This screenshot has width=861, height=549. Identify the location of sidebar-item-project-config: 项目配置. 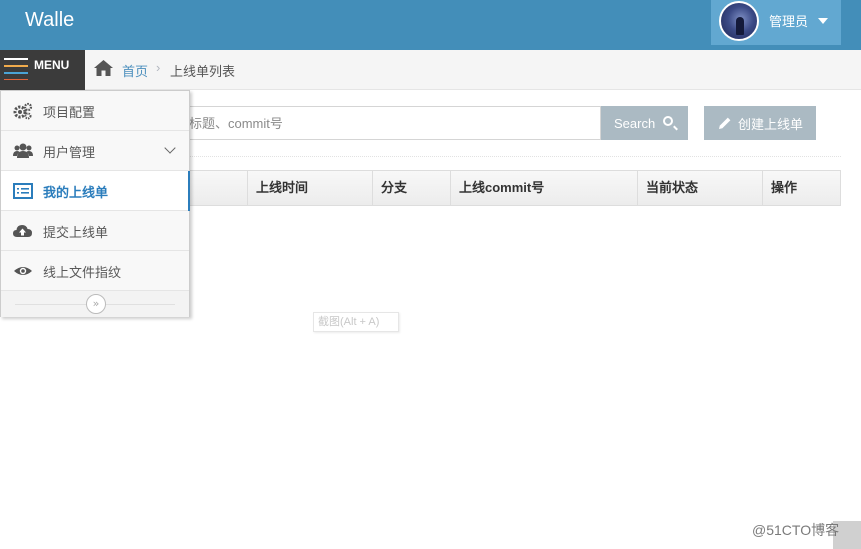
(95, 111).